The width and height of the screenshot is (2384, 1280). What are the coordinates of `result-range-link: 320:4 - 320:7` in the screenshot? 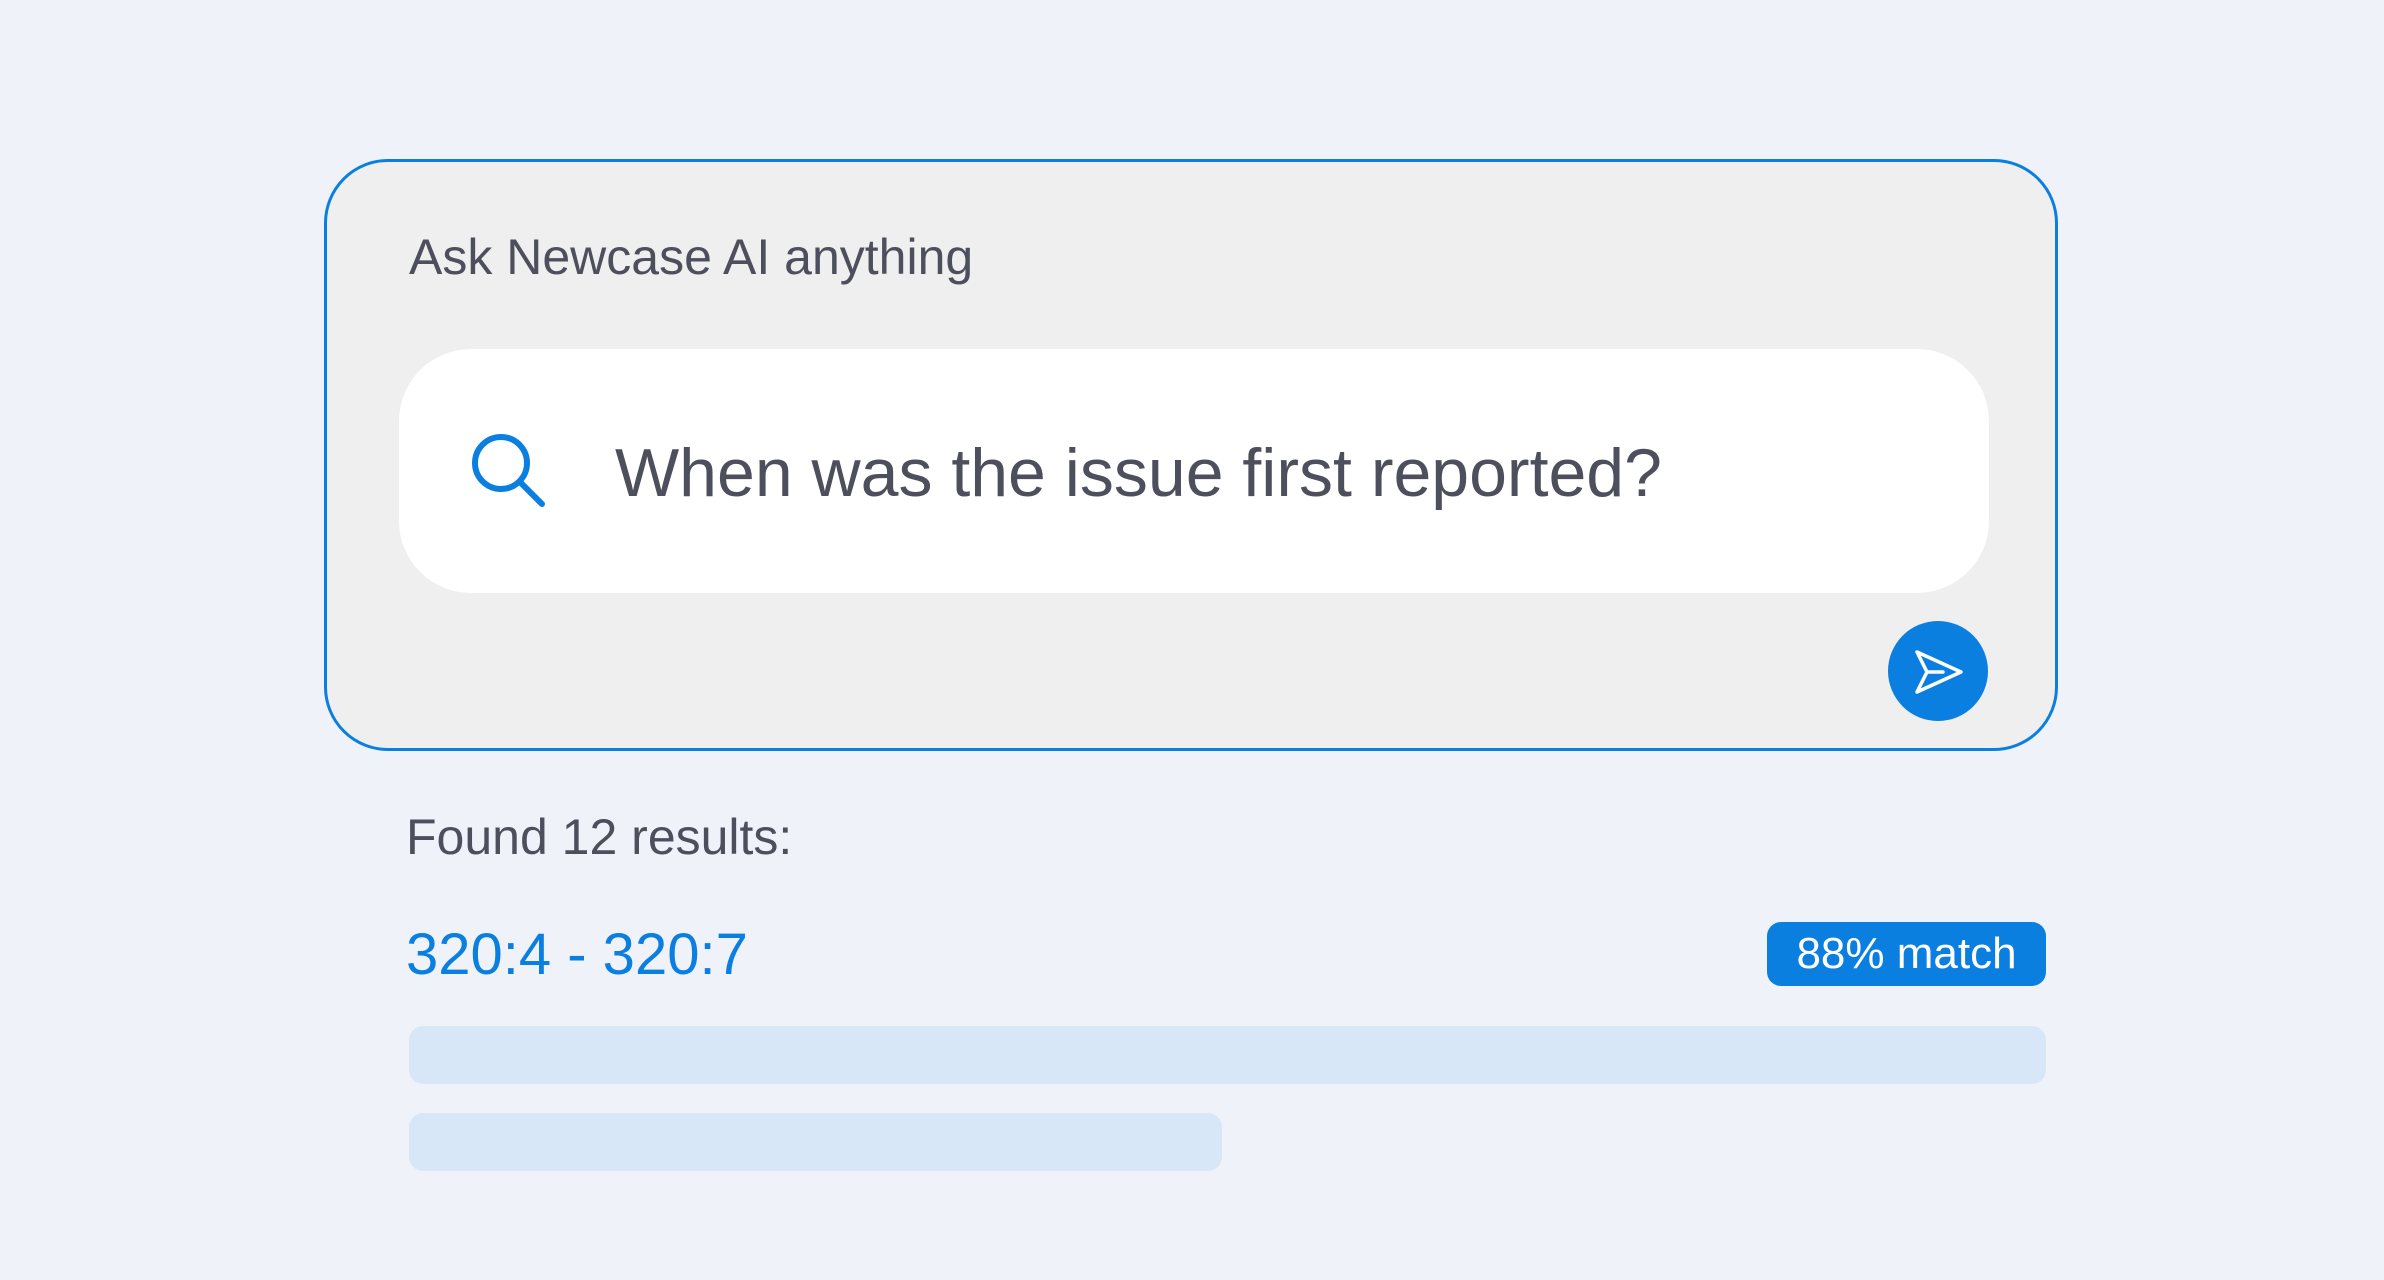 It's located at (577, 955).